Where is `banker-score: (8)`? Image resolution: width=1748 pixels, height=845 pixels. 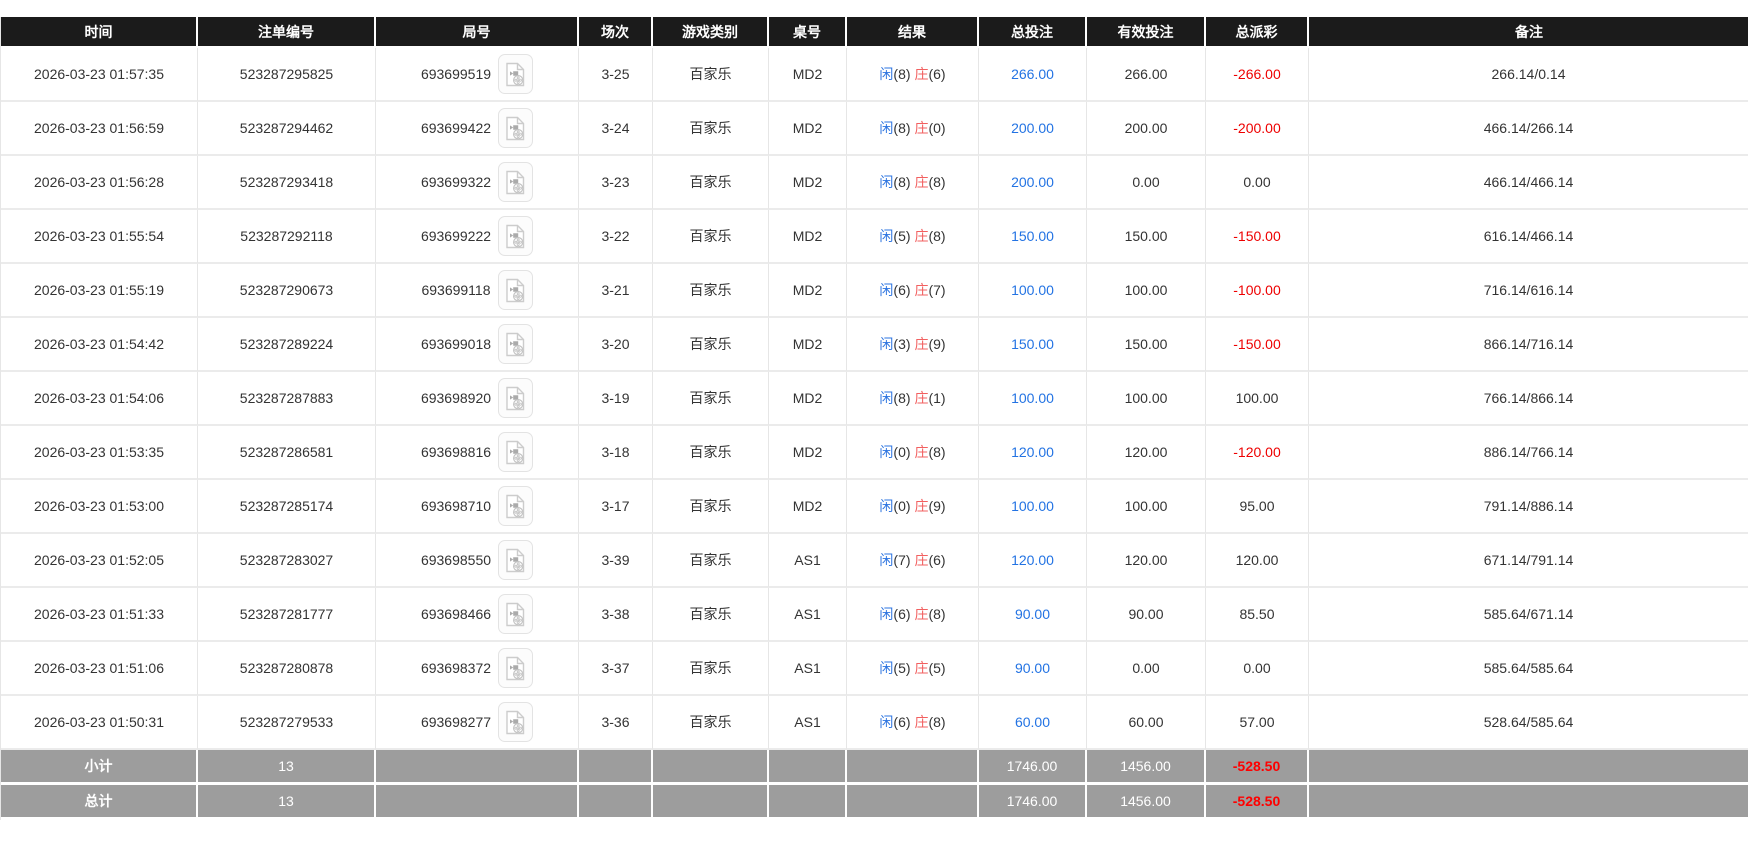 banker-score: (8) is located at coordinates (937, 182).